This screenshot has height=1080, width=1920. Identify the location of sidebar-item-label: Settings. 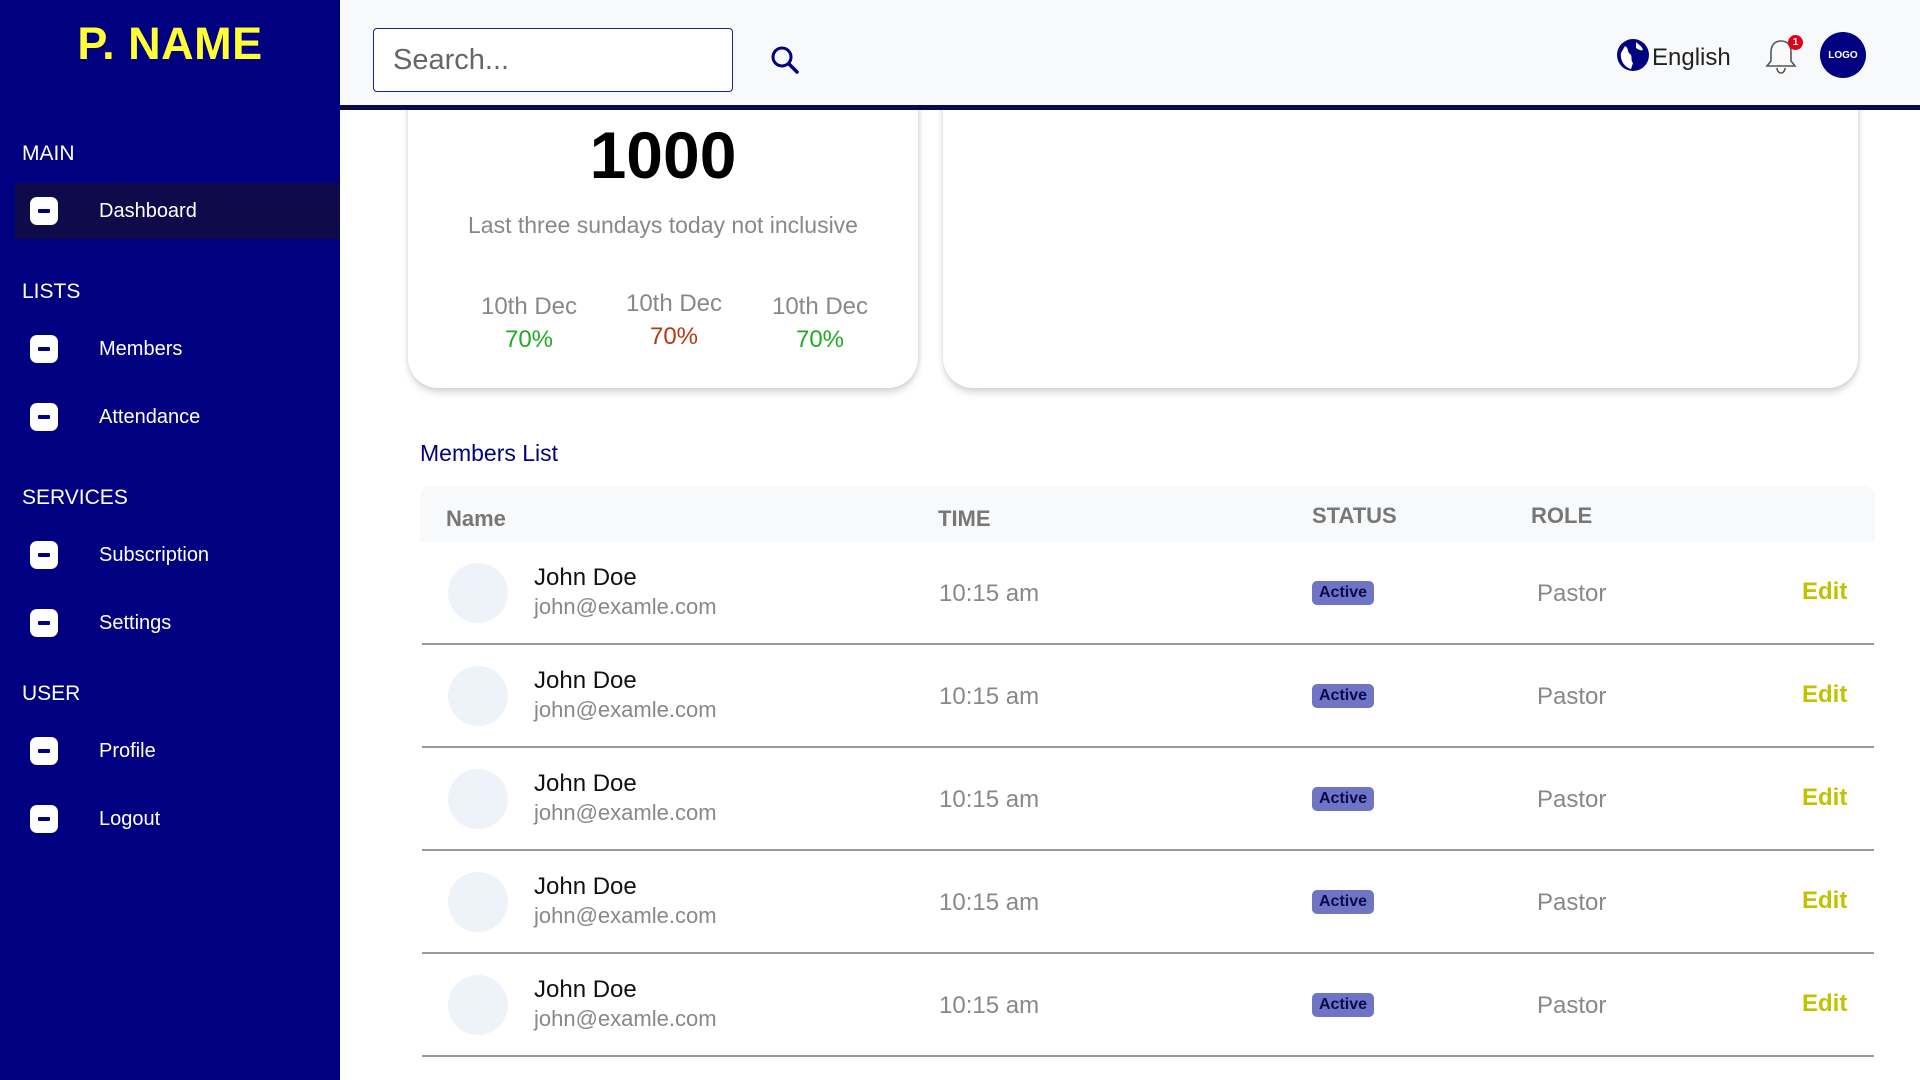
(135, 622).